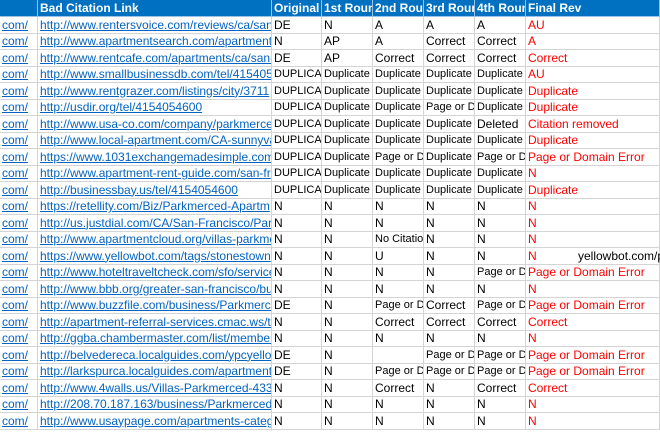  Describe the element at coordinates (347, 58) in the screenshot. I see `cell-round-1: AP` at that location.